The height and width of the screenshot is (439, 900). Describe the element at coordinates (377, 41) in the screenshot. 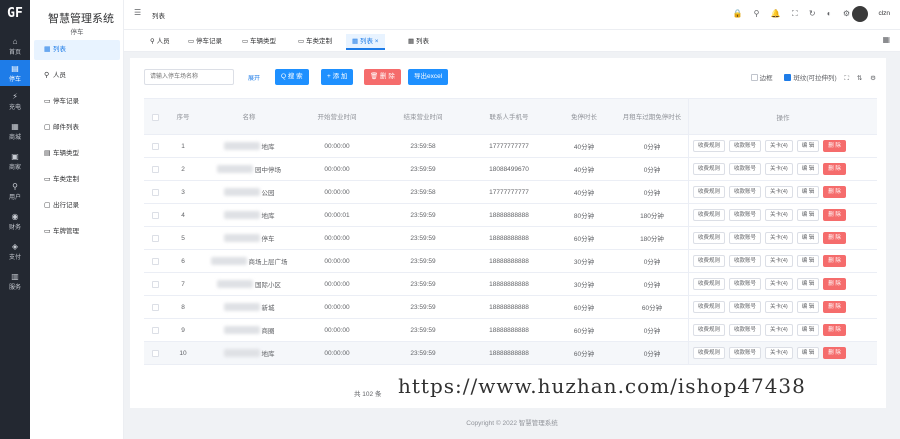

I see `close-icon: ×` at that location.